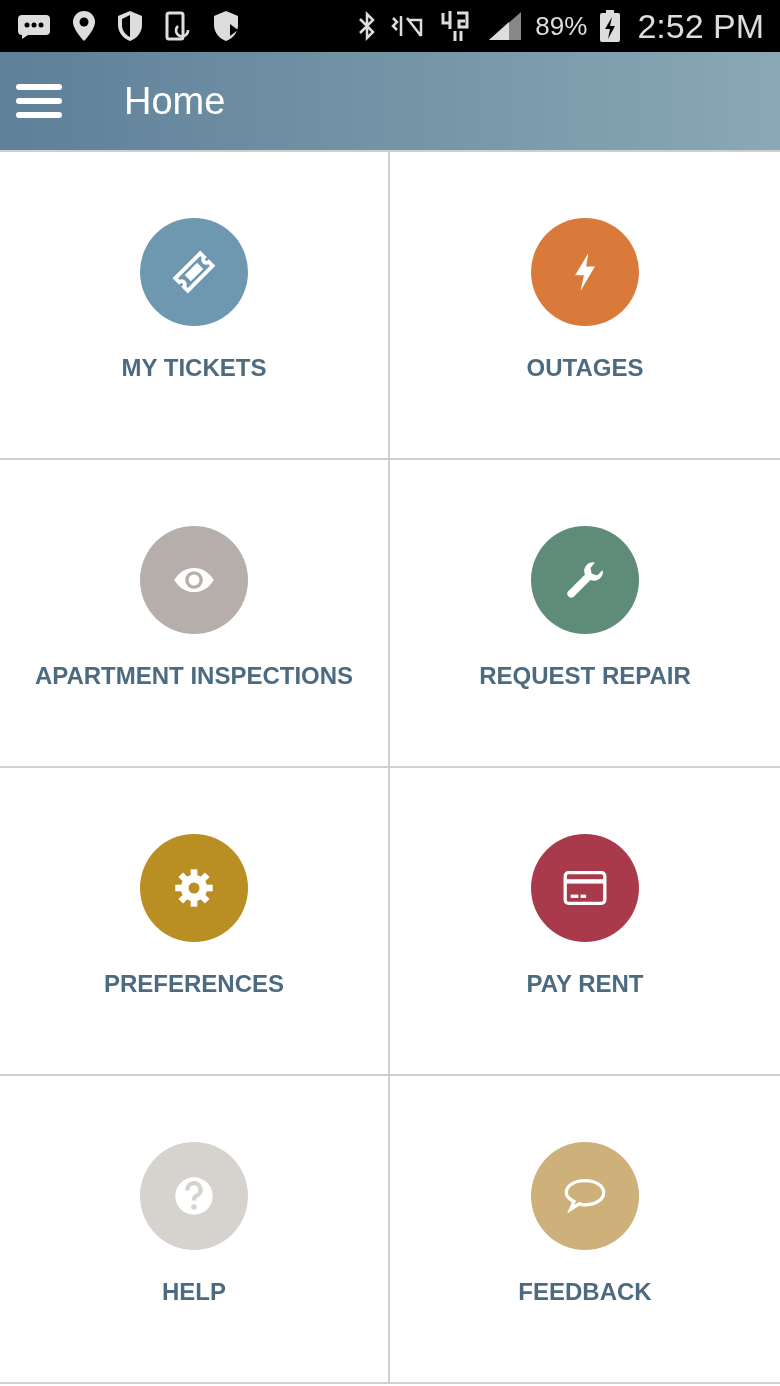 The image size is (780, 1386). What do you see at coordinates (195, 920) in the screenshot?
I see `menu-tile: PREFERENCES` at bounding box center [195, 920].